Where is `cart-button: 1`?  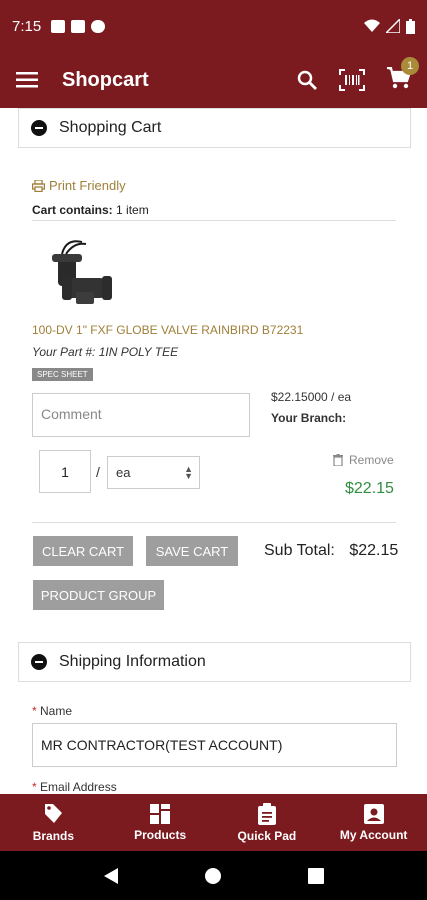
cart-button: 1 is located at coordinates (403, 75).